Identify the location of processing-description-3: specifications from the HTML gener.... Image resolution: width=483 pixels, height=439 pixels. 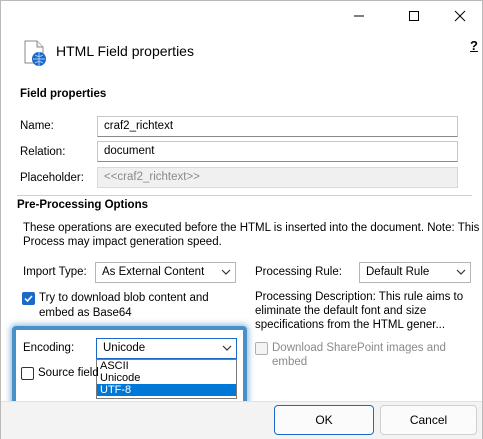
(350, 325).